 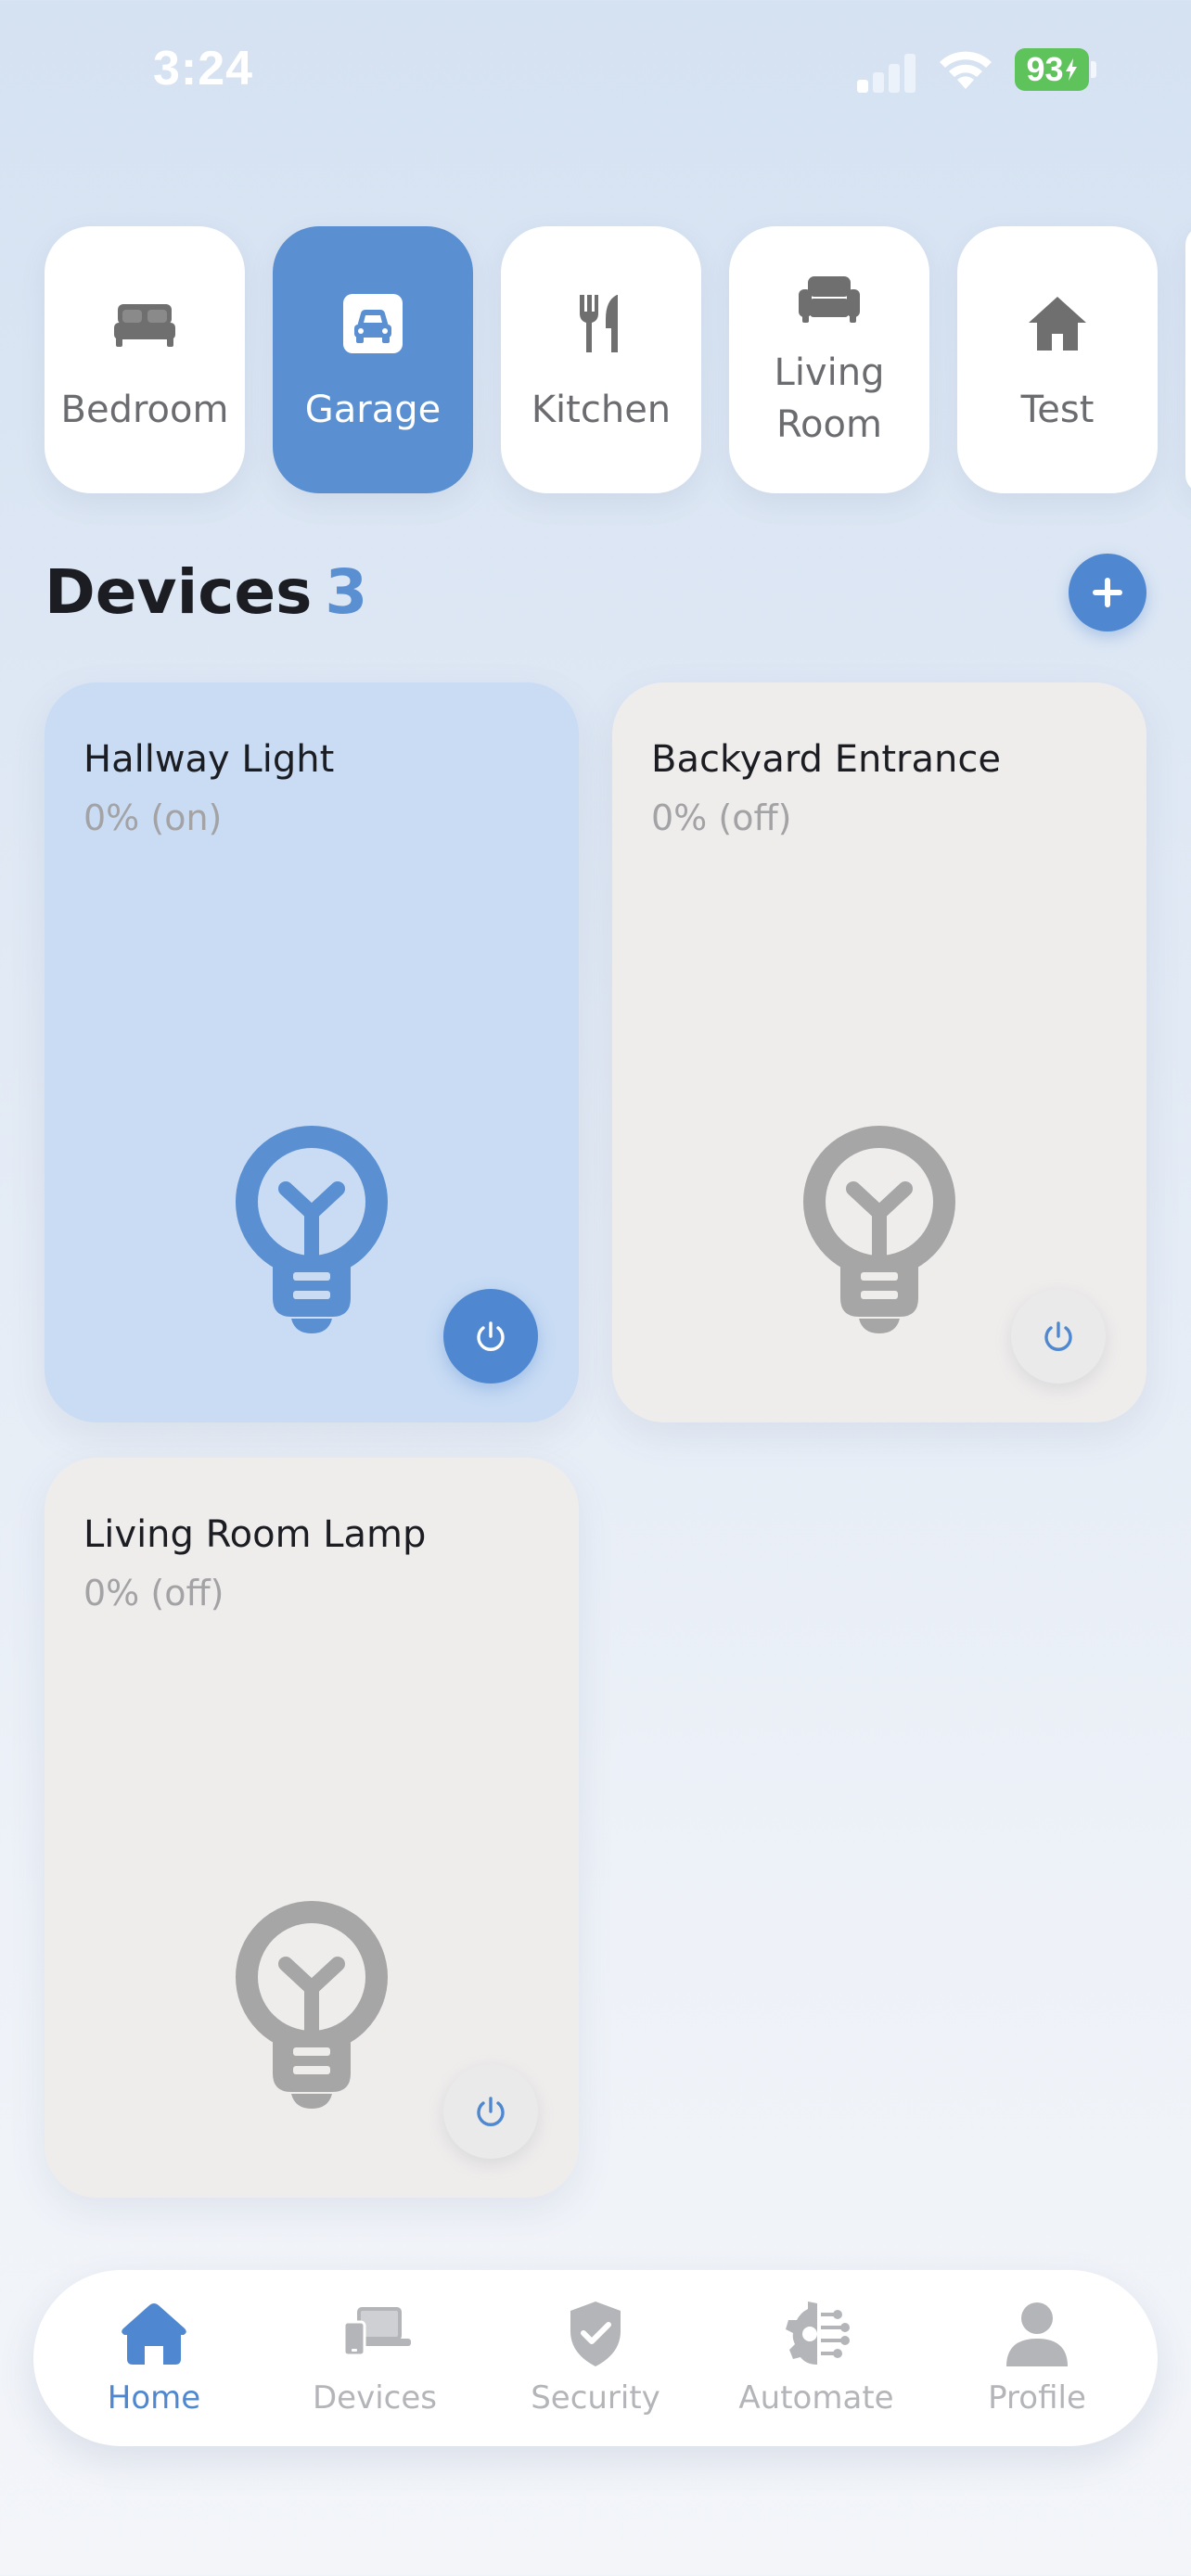 I want to click on tab-label-profile: Profile, so click(x=1037, y=2398).